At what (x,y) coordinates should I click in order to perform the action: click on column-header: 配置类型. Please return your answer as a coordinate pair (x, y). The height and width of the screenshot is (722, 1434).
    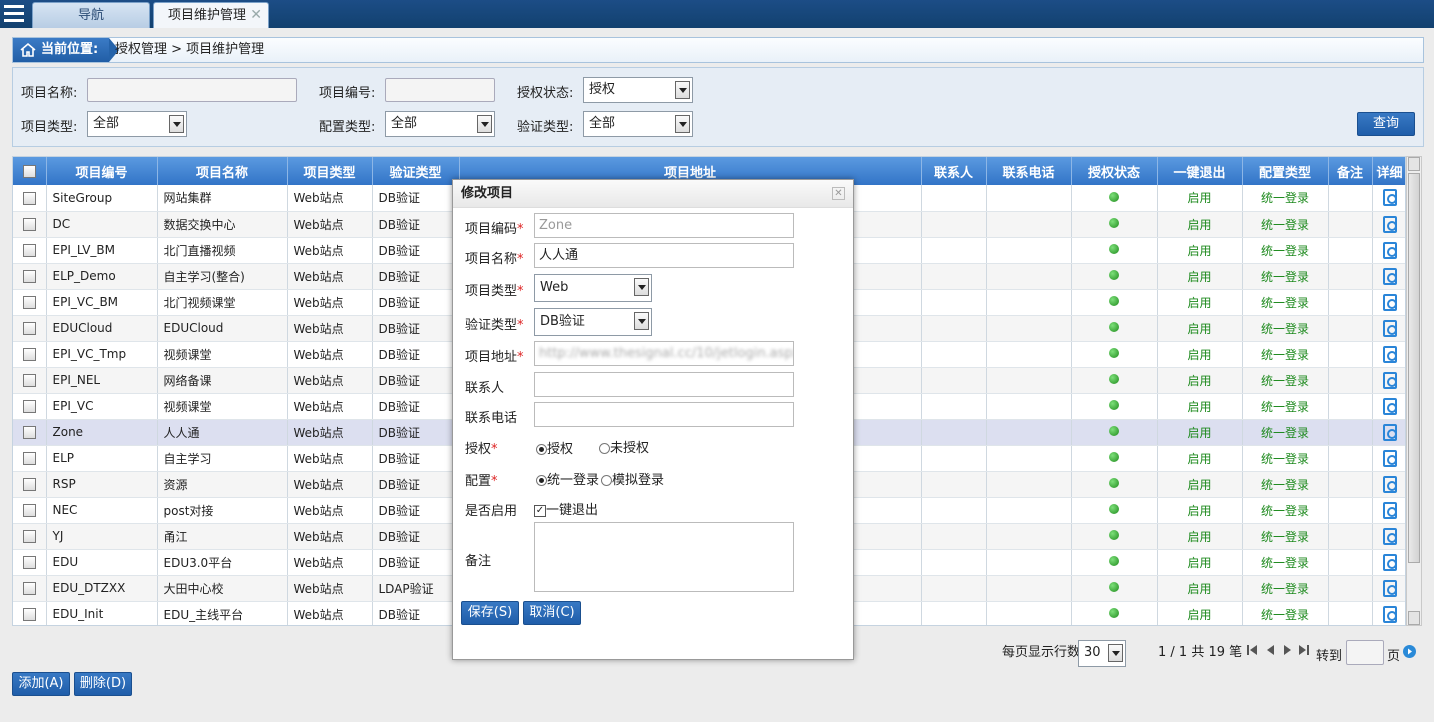
    Looking at the image, I should click on (1285, 171).